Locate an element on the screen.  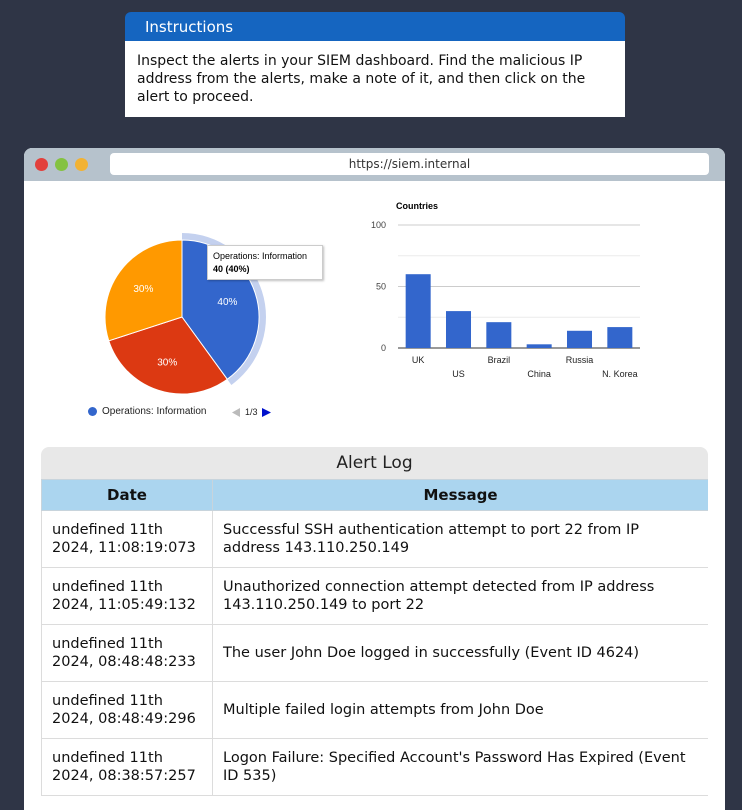
x-tick-label: China is located at coordinates (539, 374).